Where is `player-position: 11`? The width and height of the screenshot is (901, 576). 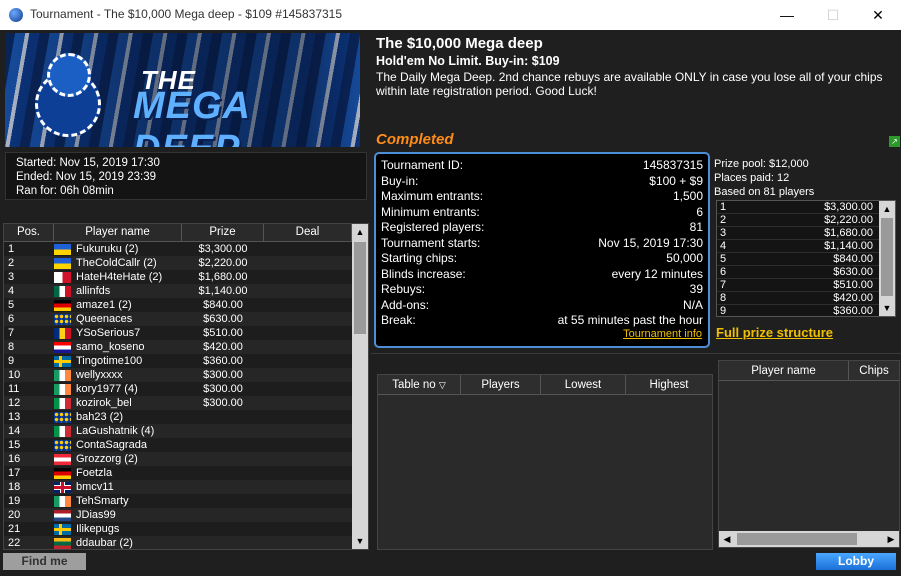
player-position: 11 is located at coordinates (14, 389).